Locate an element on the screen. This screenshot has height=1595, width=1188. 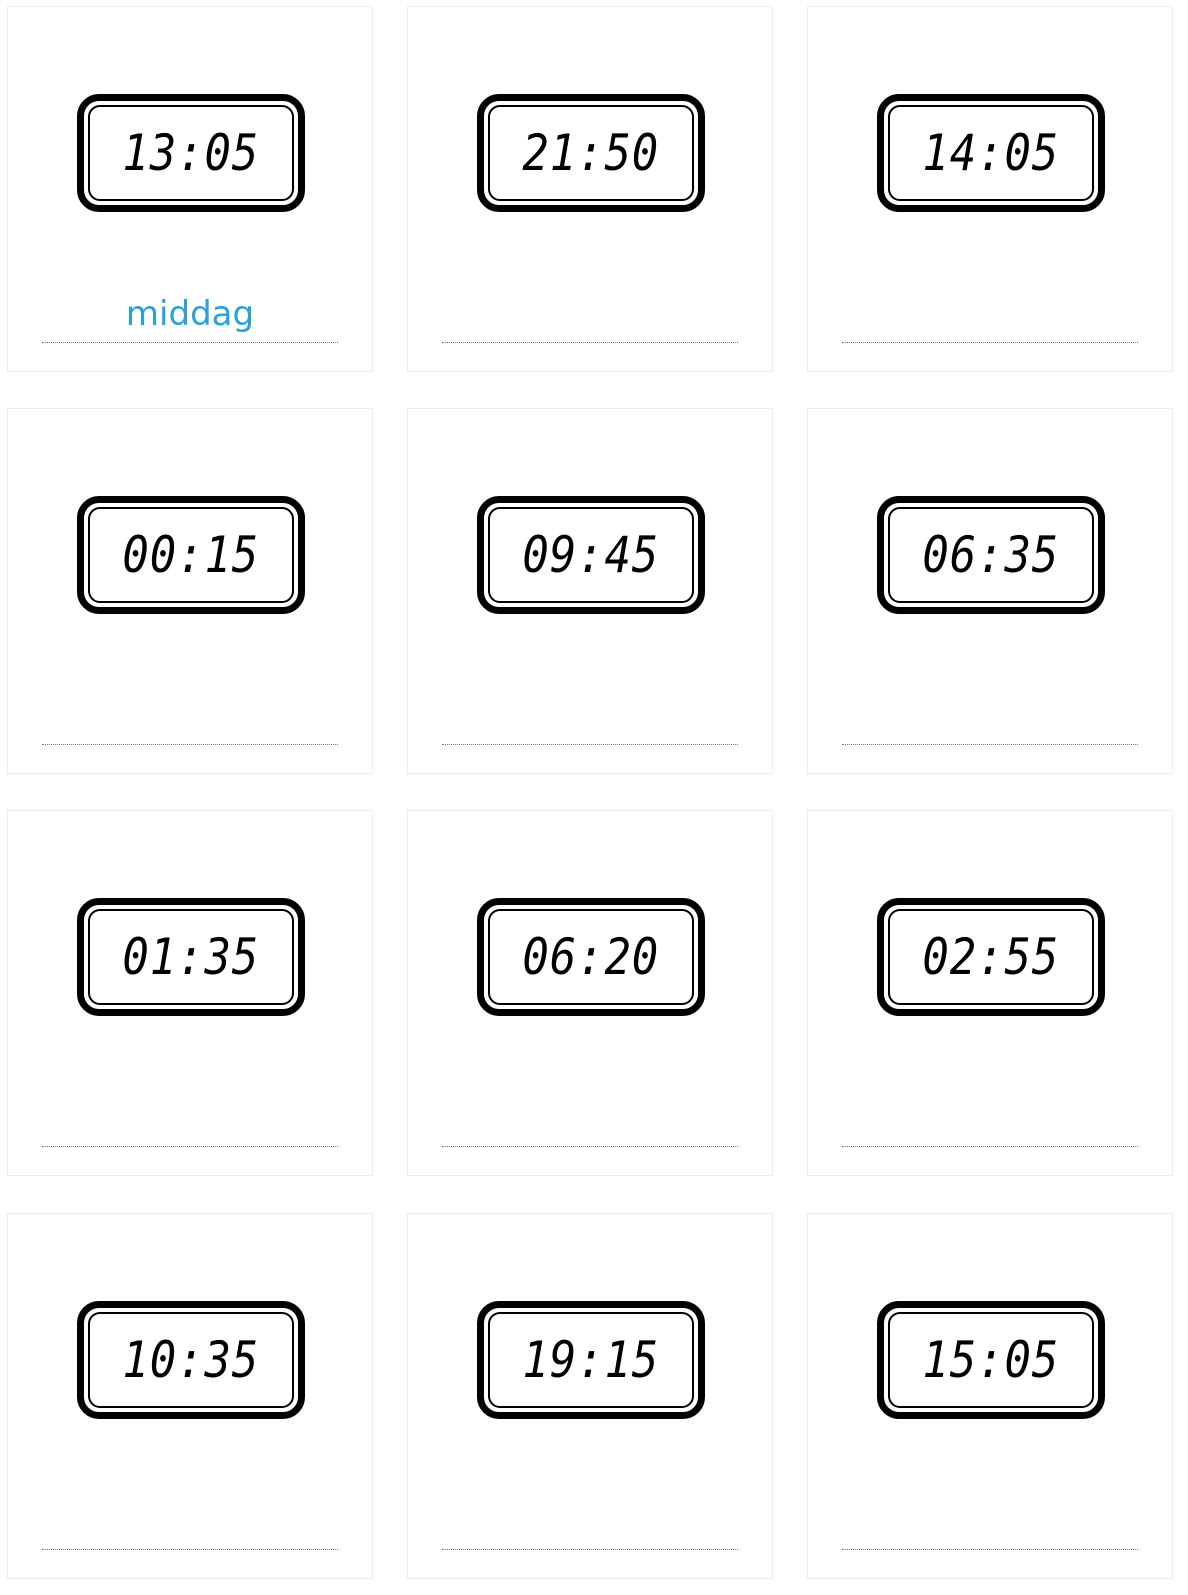
clock-card: 01:35 is located at coordinates (190, 993).